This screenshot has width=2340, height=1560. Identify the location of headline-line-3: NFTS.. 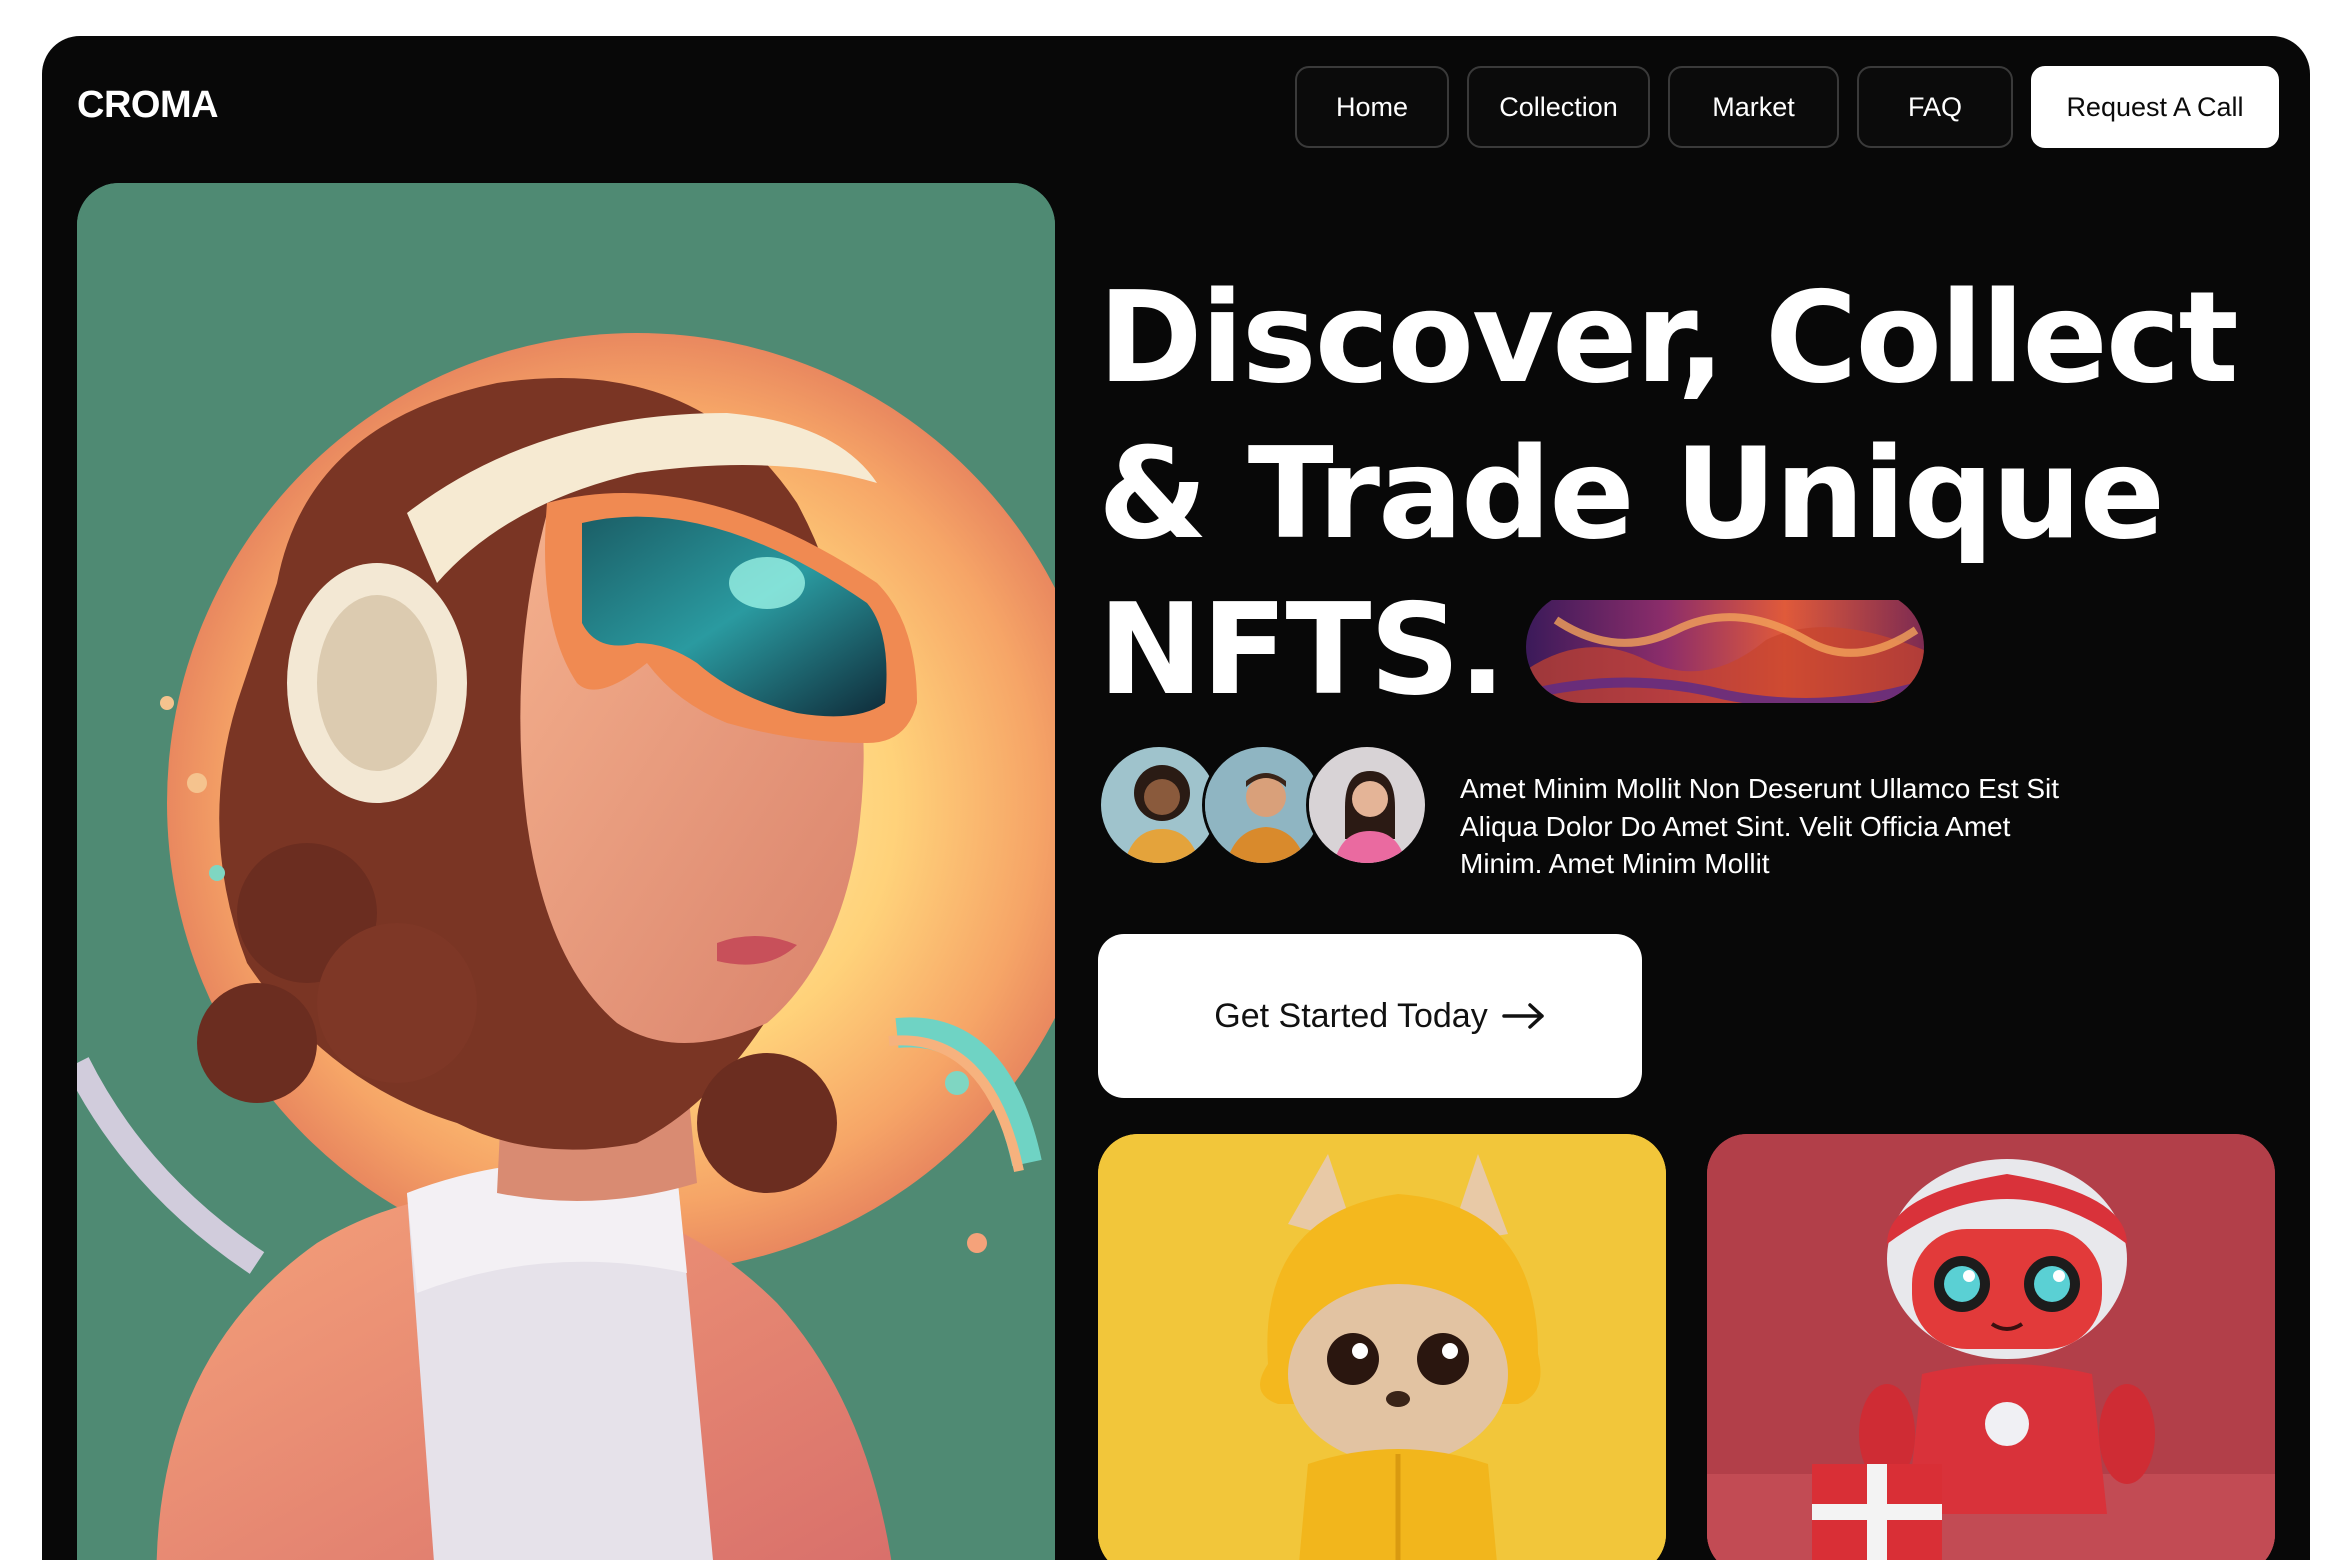
(1667, 650).